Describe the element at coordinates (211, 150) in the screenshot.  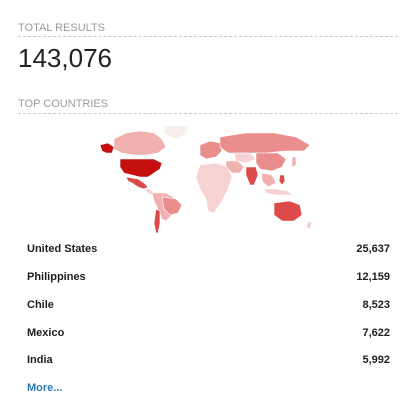
I see `map-region-europe` at that location.